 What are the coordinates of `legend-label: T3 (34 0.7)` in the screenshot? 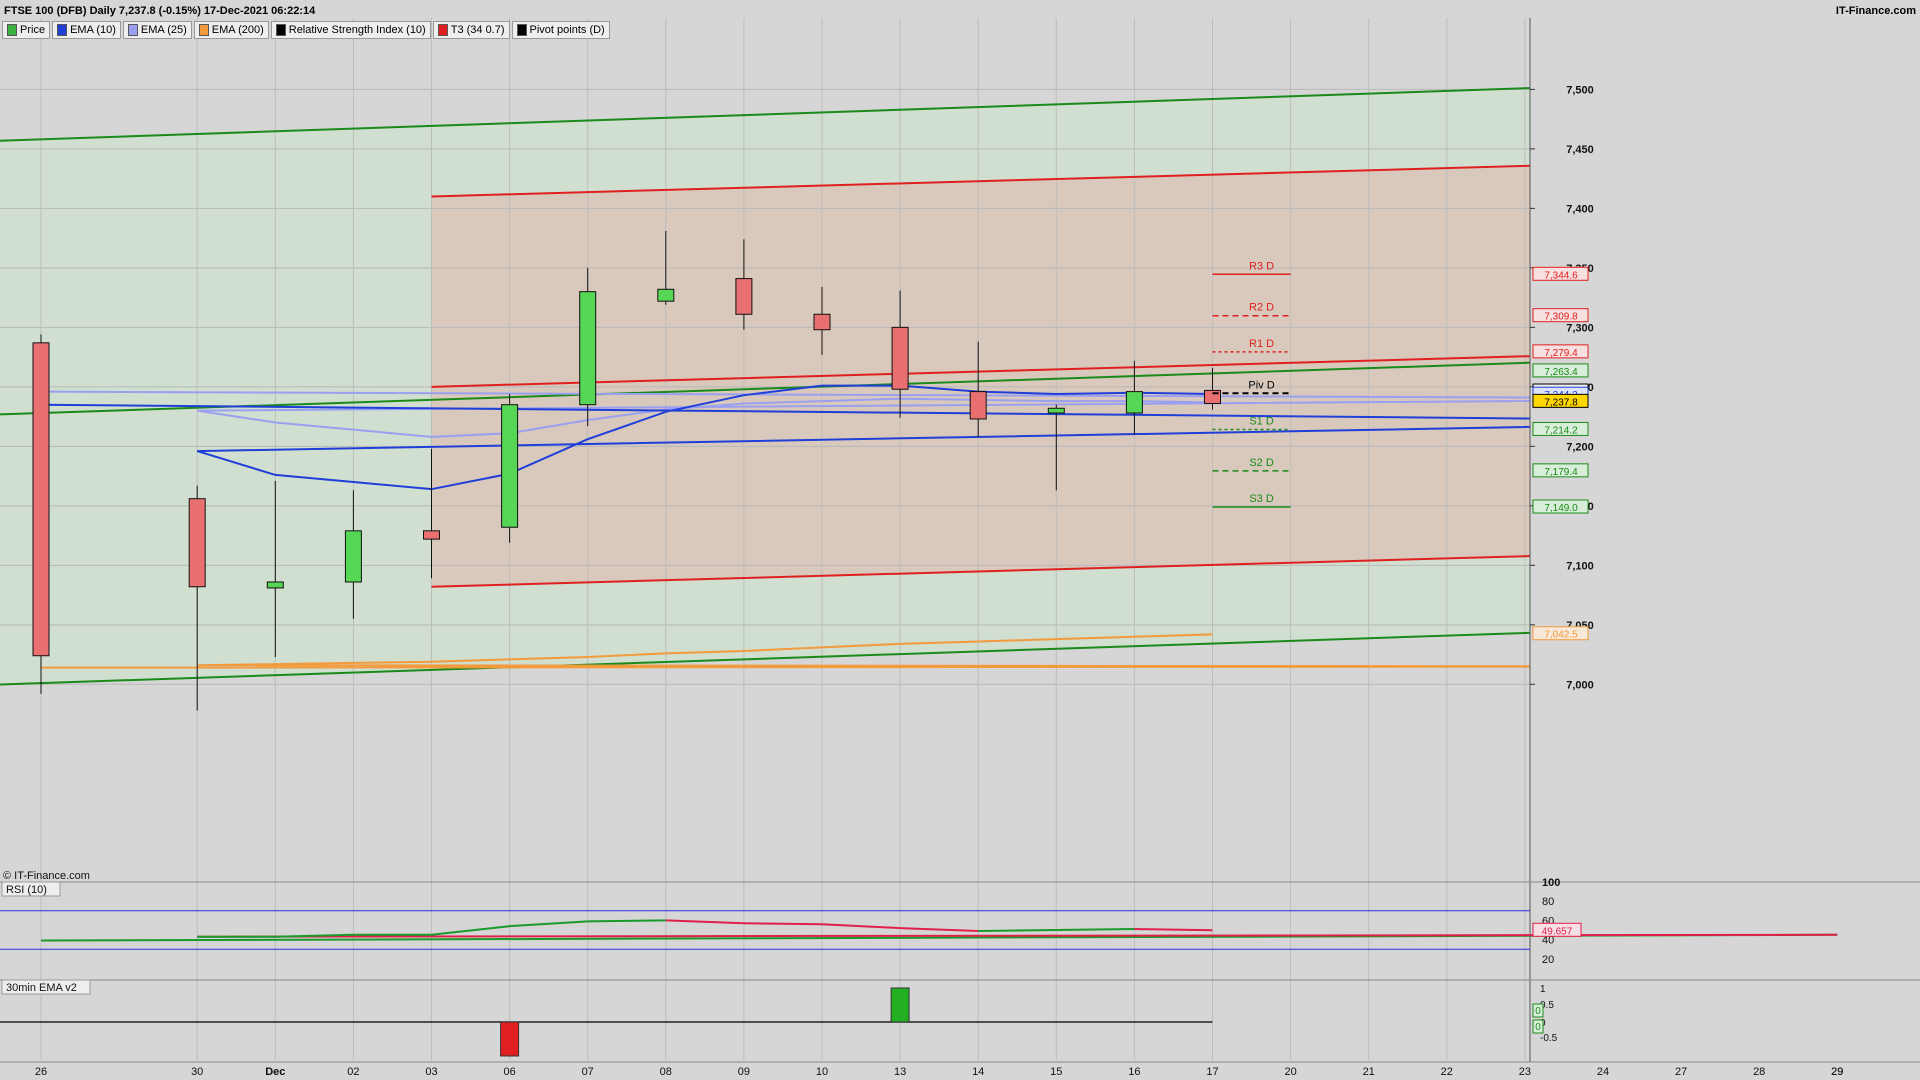 It's located at (477, 30).